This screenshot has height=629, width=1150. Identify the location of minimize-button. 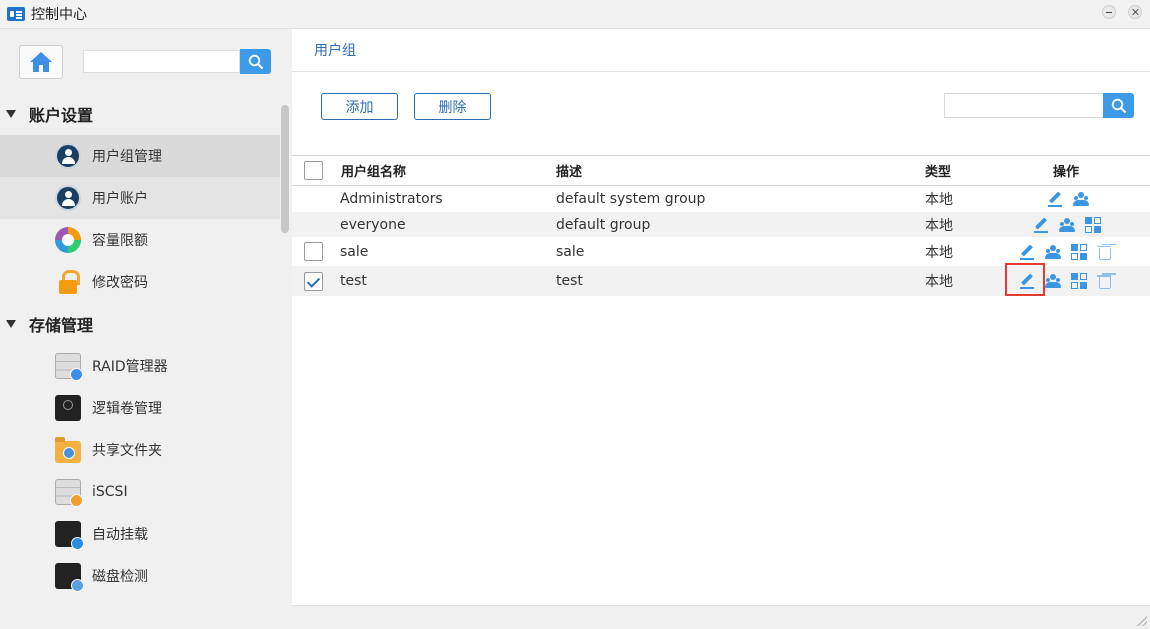
(1109, 12).